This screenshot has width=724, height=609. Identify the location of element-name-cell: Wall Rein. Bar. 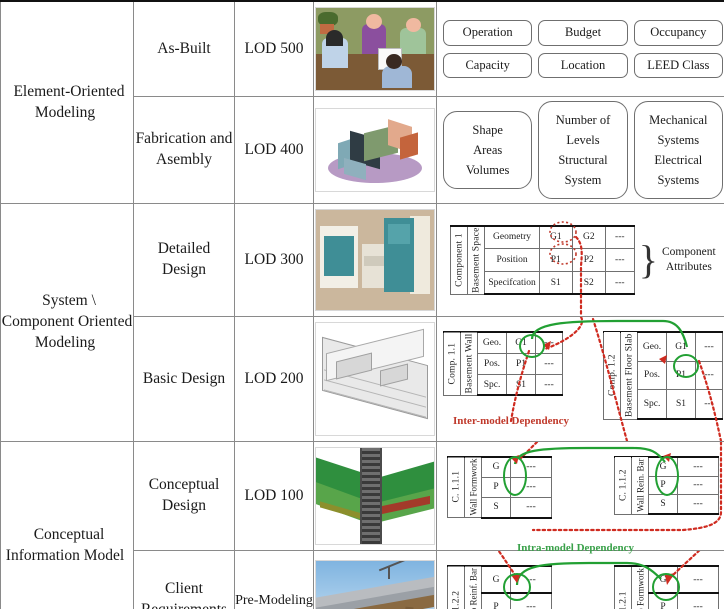
(640, 486).